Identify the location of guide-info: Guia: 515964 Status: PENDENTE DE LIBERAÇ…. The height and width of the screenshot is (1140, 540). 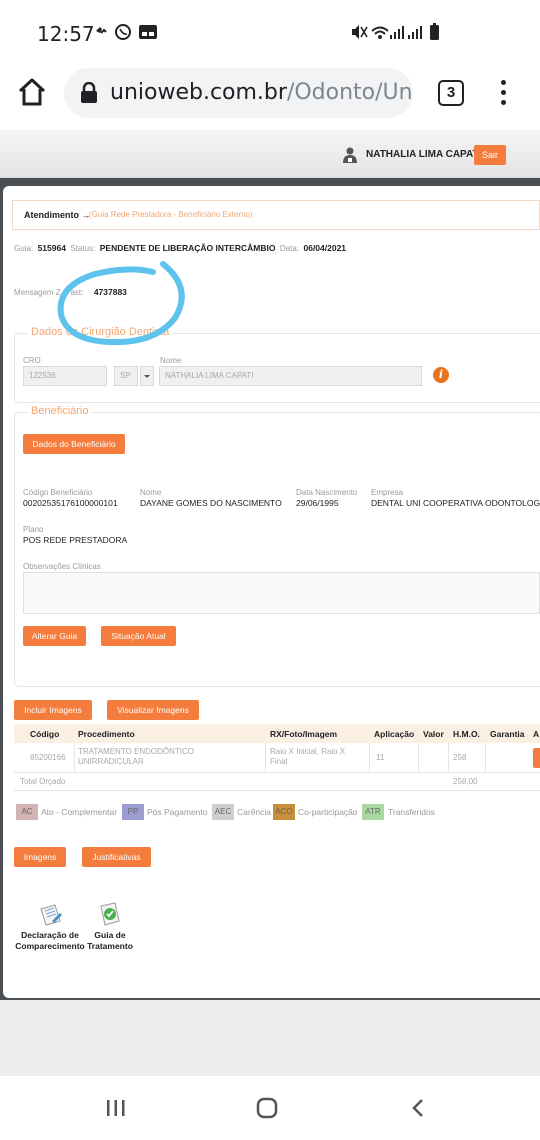
(180, 247).